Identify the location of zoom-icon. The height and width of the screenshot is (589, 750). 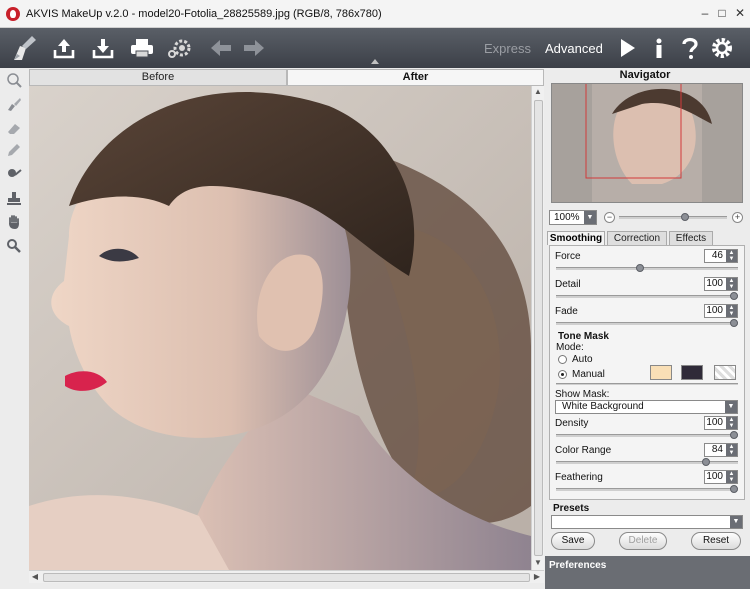
(14, 246).